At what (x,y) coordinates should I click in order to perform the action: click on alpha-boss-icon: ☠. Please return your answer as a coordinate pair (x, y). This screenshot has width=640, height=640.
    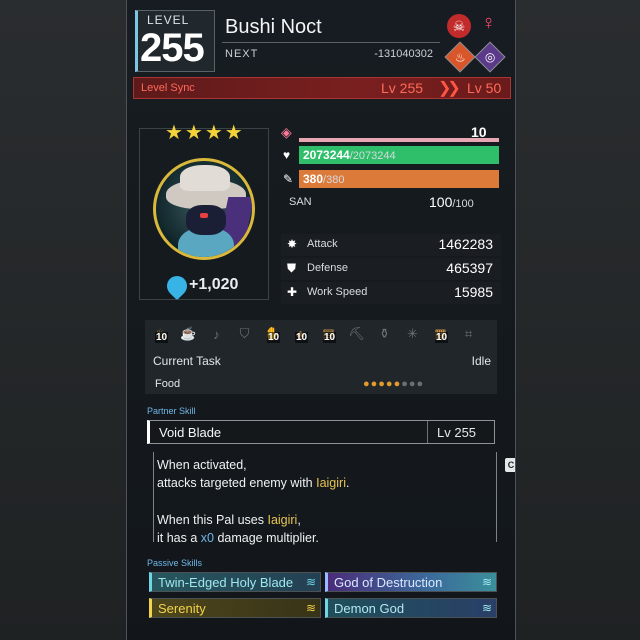
    Looking at the image, I should click on (459, 26).